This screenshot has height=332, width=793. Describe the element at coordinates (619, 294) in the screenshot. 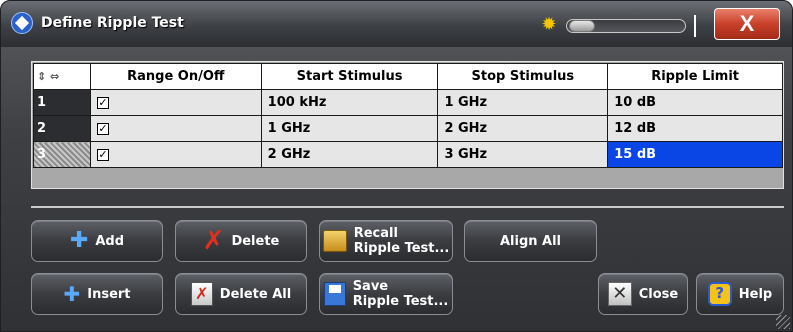

I see `close-box-icon: ✕` at that location.